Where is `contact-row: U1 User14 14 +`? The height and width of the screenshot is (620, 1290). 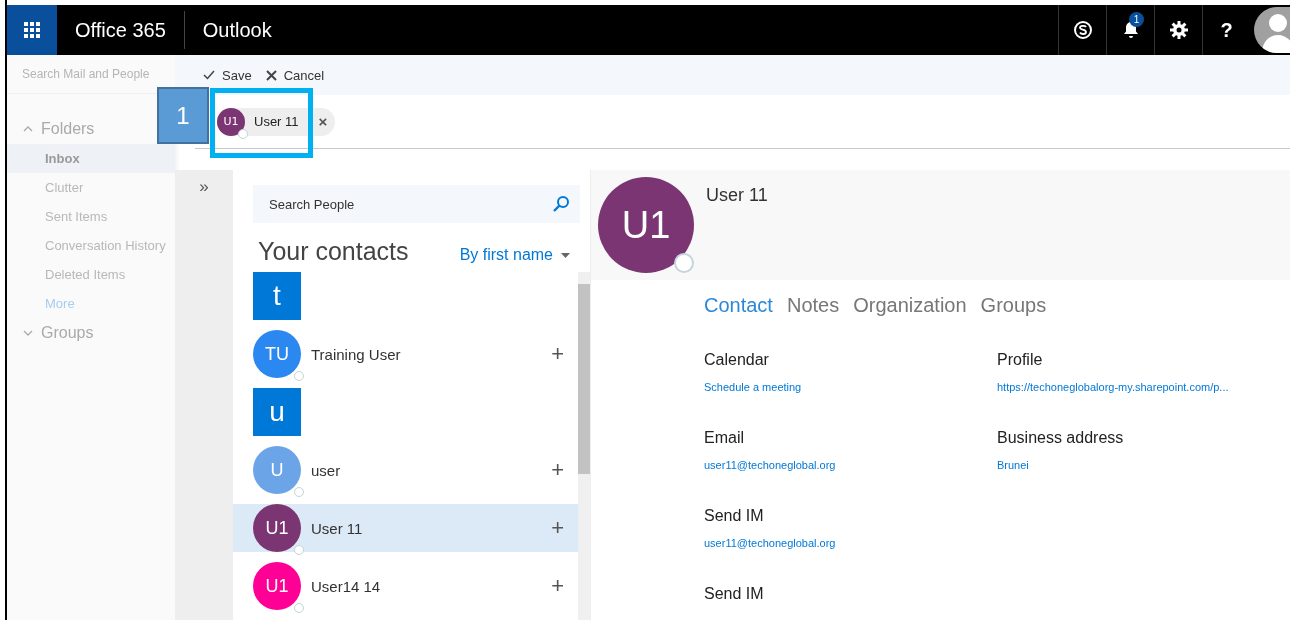
contact-row: U1 User14 14 + is located at coordinates (405, 586).